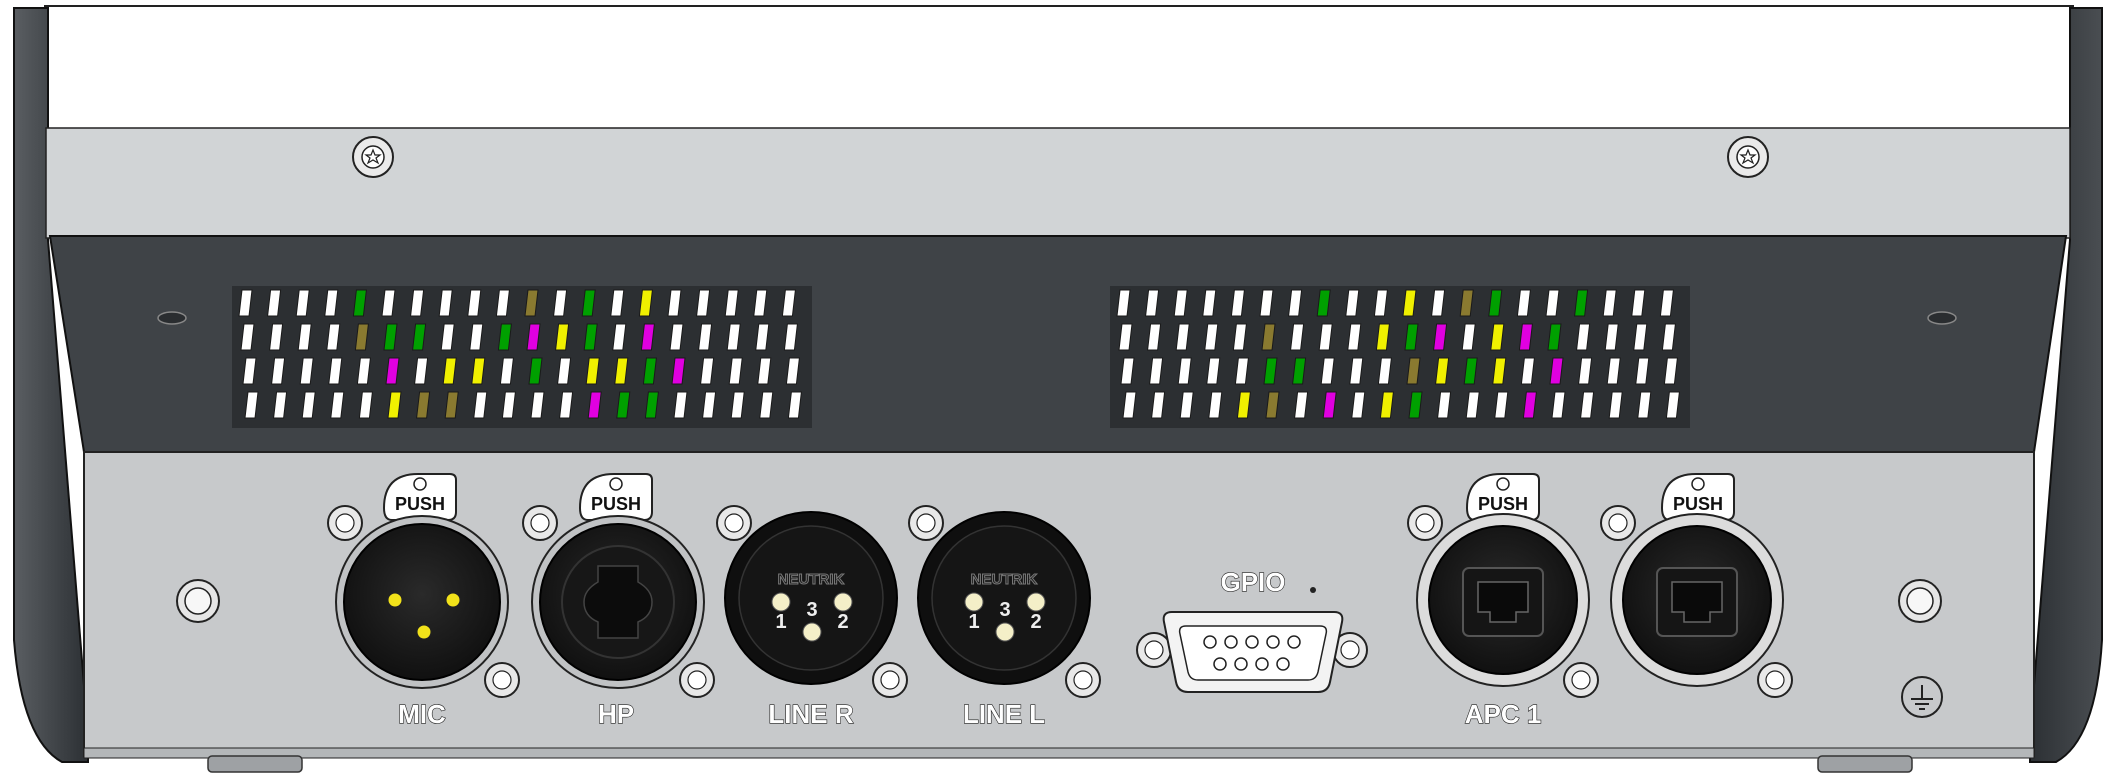 The width and height of the screenshot is (2116, 782). What do you see at coordinates (422, 714) in the screenshot?
I see `port-label-mic: MIC` at bounding box center [422, 714].